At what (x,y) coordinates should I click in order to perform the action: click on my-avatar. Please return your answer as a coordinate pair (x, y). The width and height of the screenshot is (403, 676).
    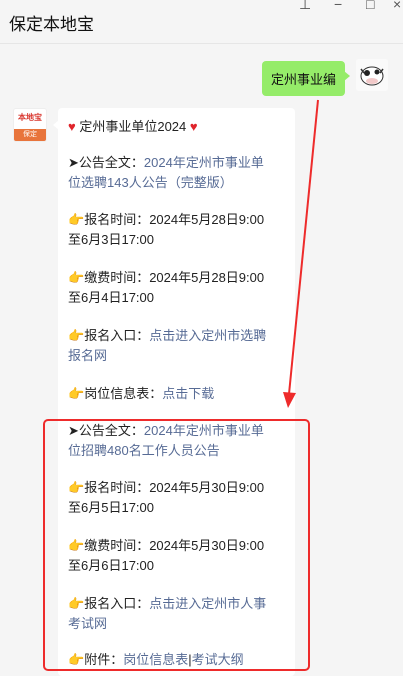
    Looking at the image, I should click on (372, 75).